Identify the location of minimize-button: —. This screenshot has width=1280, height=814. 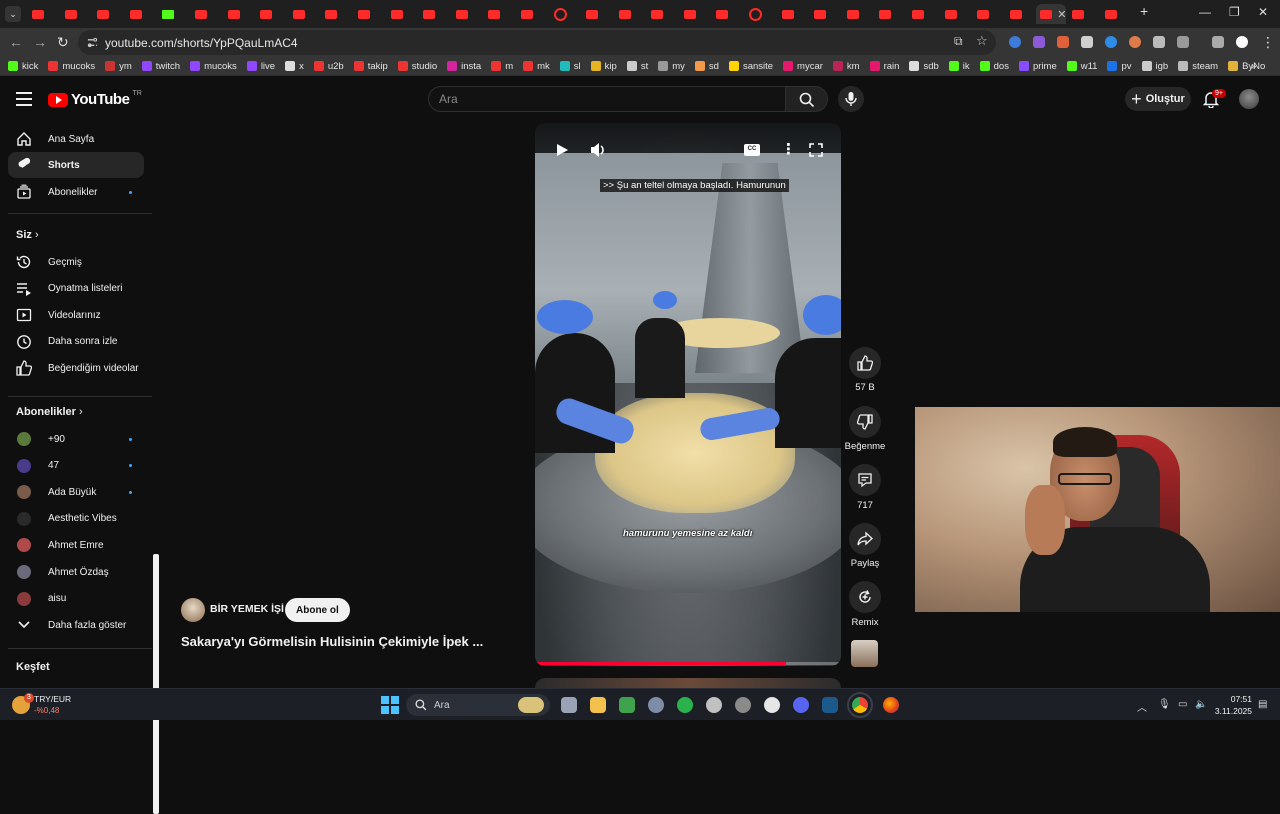
(1205, 12).